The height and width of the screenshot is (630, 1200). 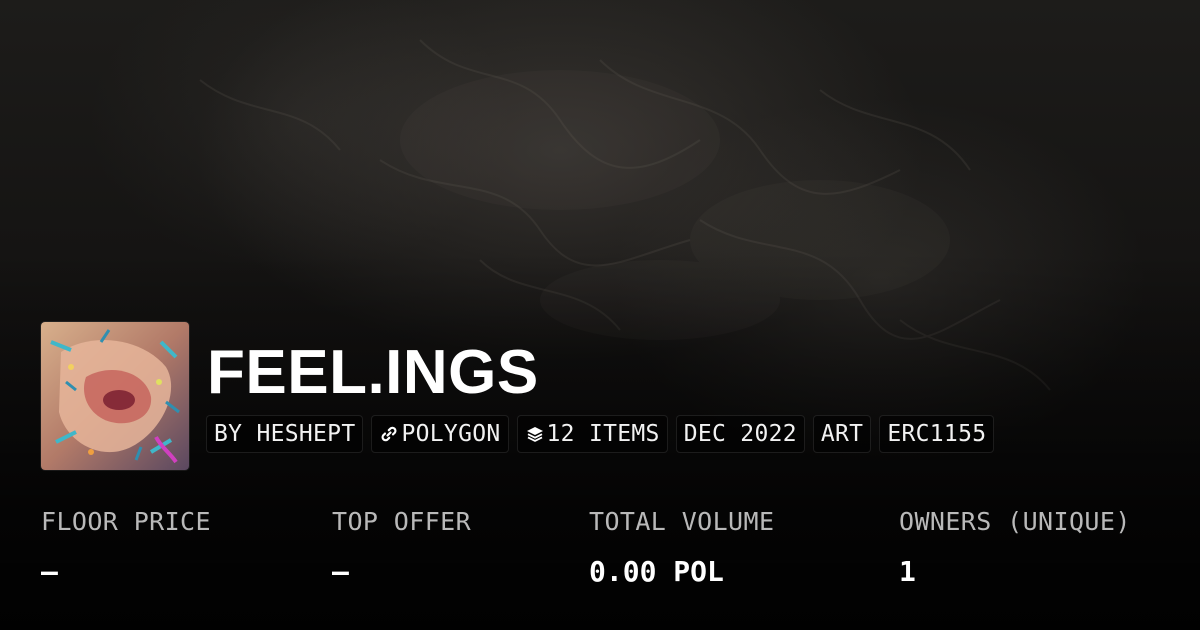 I want to click on creator-tag-label: BY HESHEPT, so click(x=285, y=434).